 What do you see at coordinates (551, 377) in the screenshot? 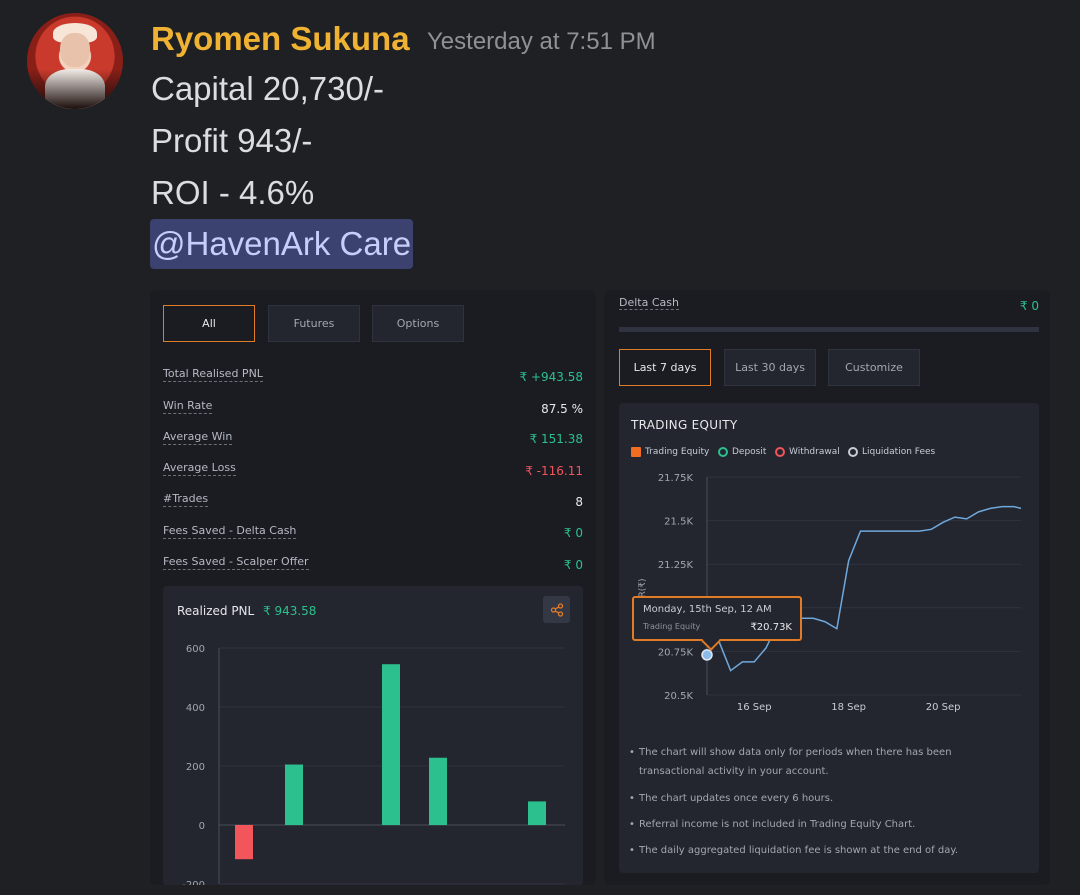
I see `stat-value-total-pnl: ₹ +943.58` at bounding box center [551, 377].